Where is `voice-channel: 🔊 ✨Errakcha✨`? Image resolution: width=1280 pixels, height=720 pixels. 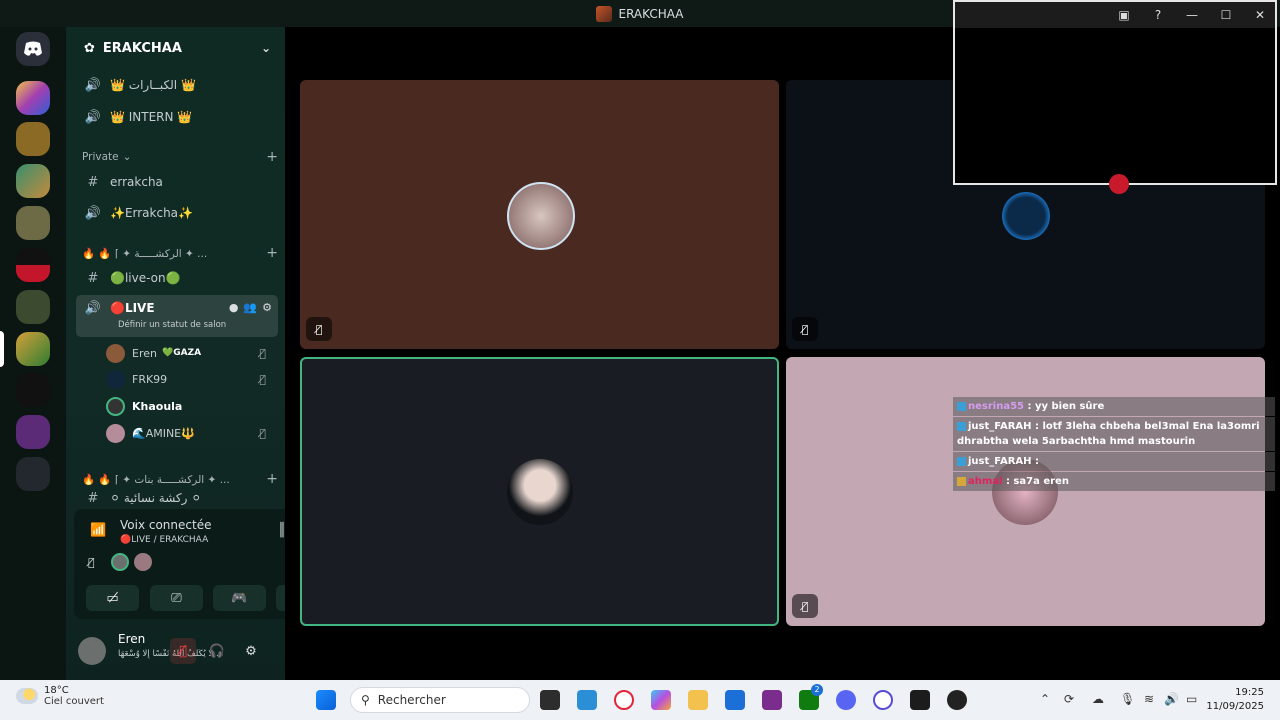 voice-channel: 🔊 ✨Errakcha✨ is located at coordinates (177, 213).